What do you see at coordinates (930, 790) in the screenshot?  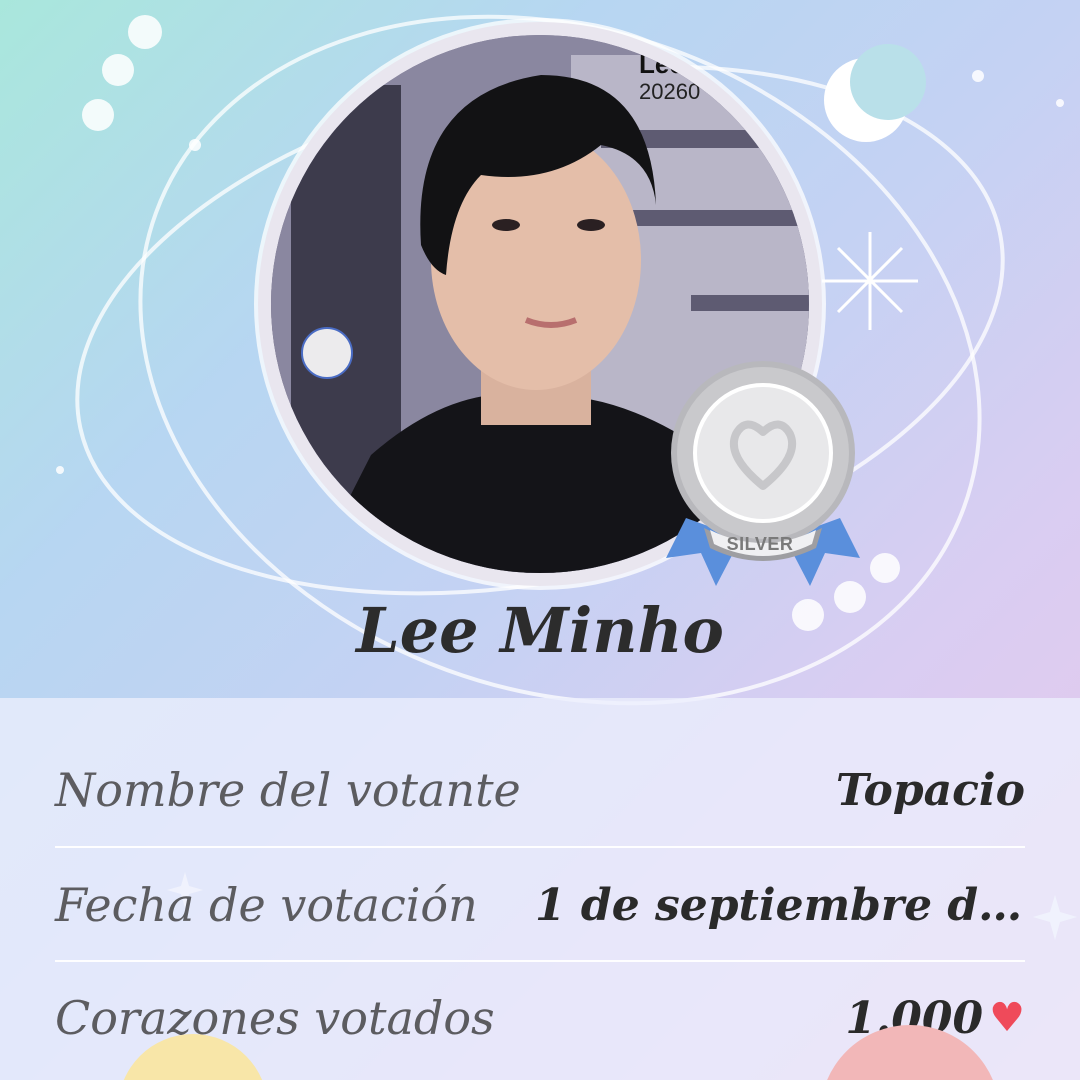 I see `voter-name-value: Topacio` at bounding box center [930, 790].